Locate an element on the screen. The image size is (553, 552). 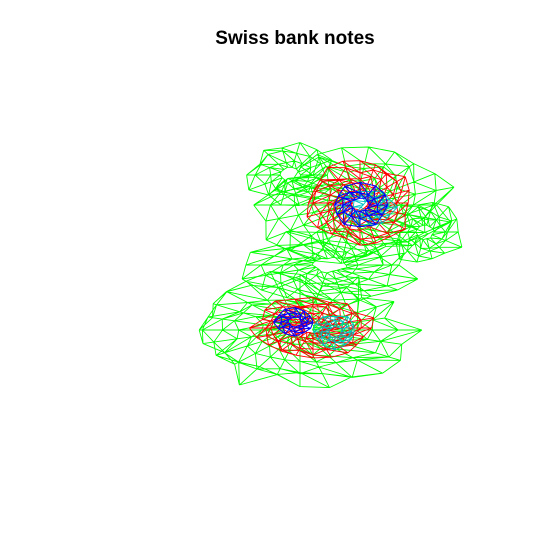
red-mesh-lower is located at coordinates (312, 328).